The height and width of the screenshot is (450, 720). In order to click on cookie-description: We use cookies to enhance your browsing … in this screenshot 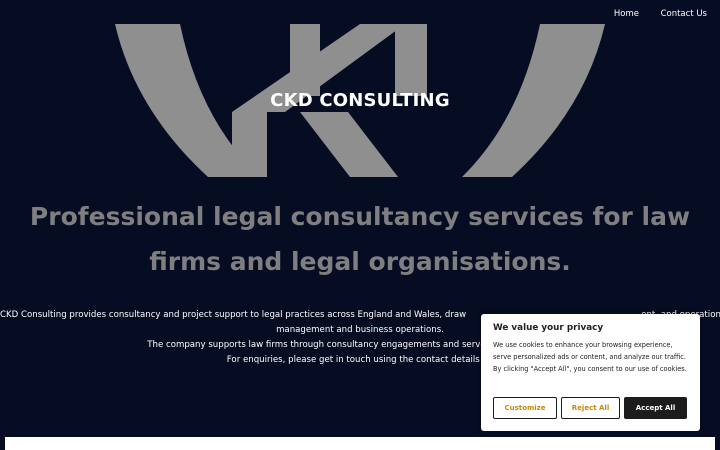, I will do `click(590, 357)`.